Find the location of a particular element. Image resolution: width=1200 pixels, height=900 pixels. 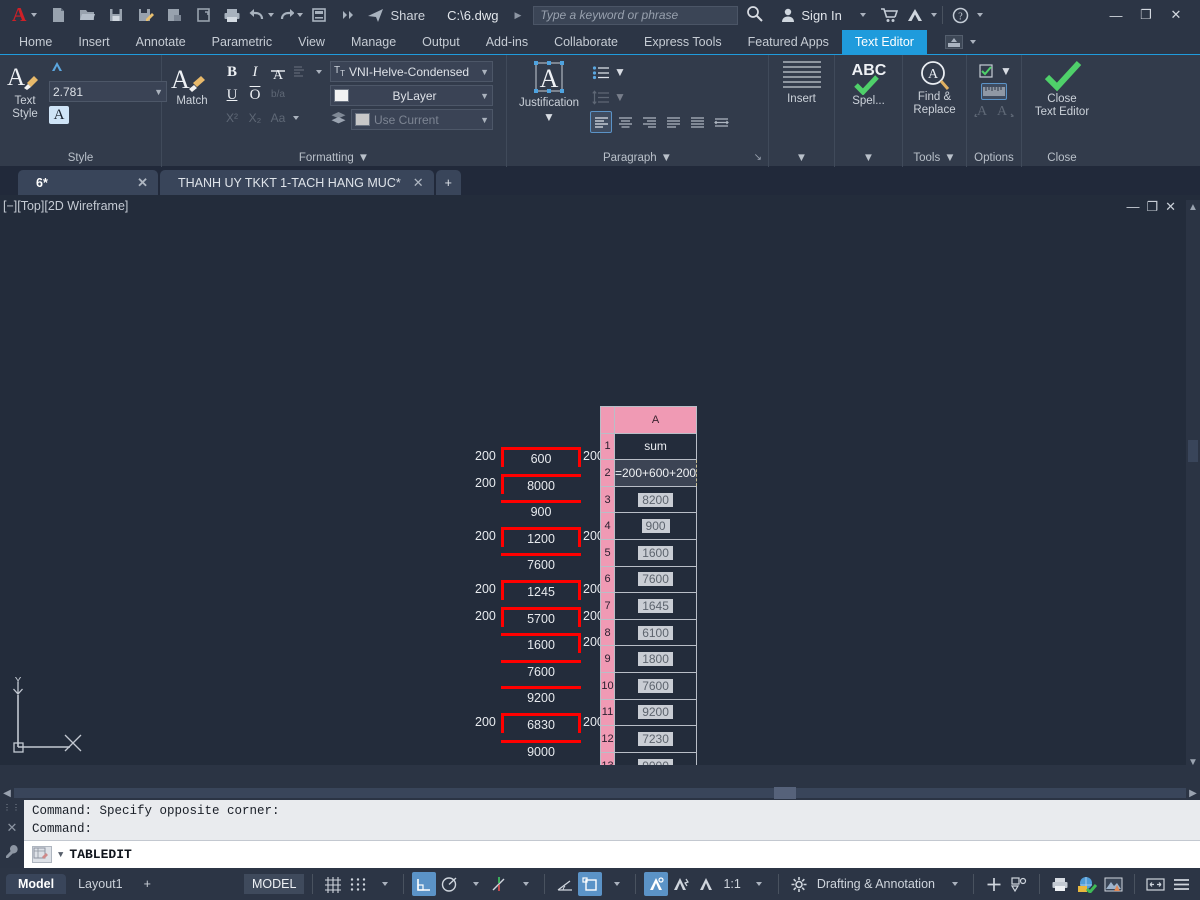

command-prompt-icon is located at coordinates (42, 854).